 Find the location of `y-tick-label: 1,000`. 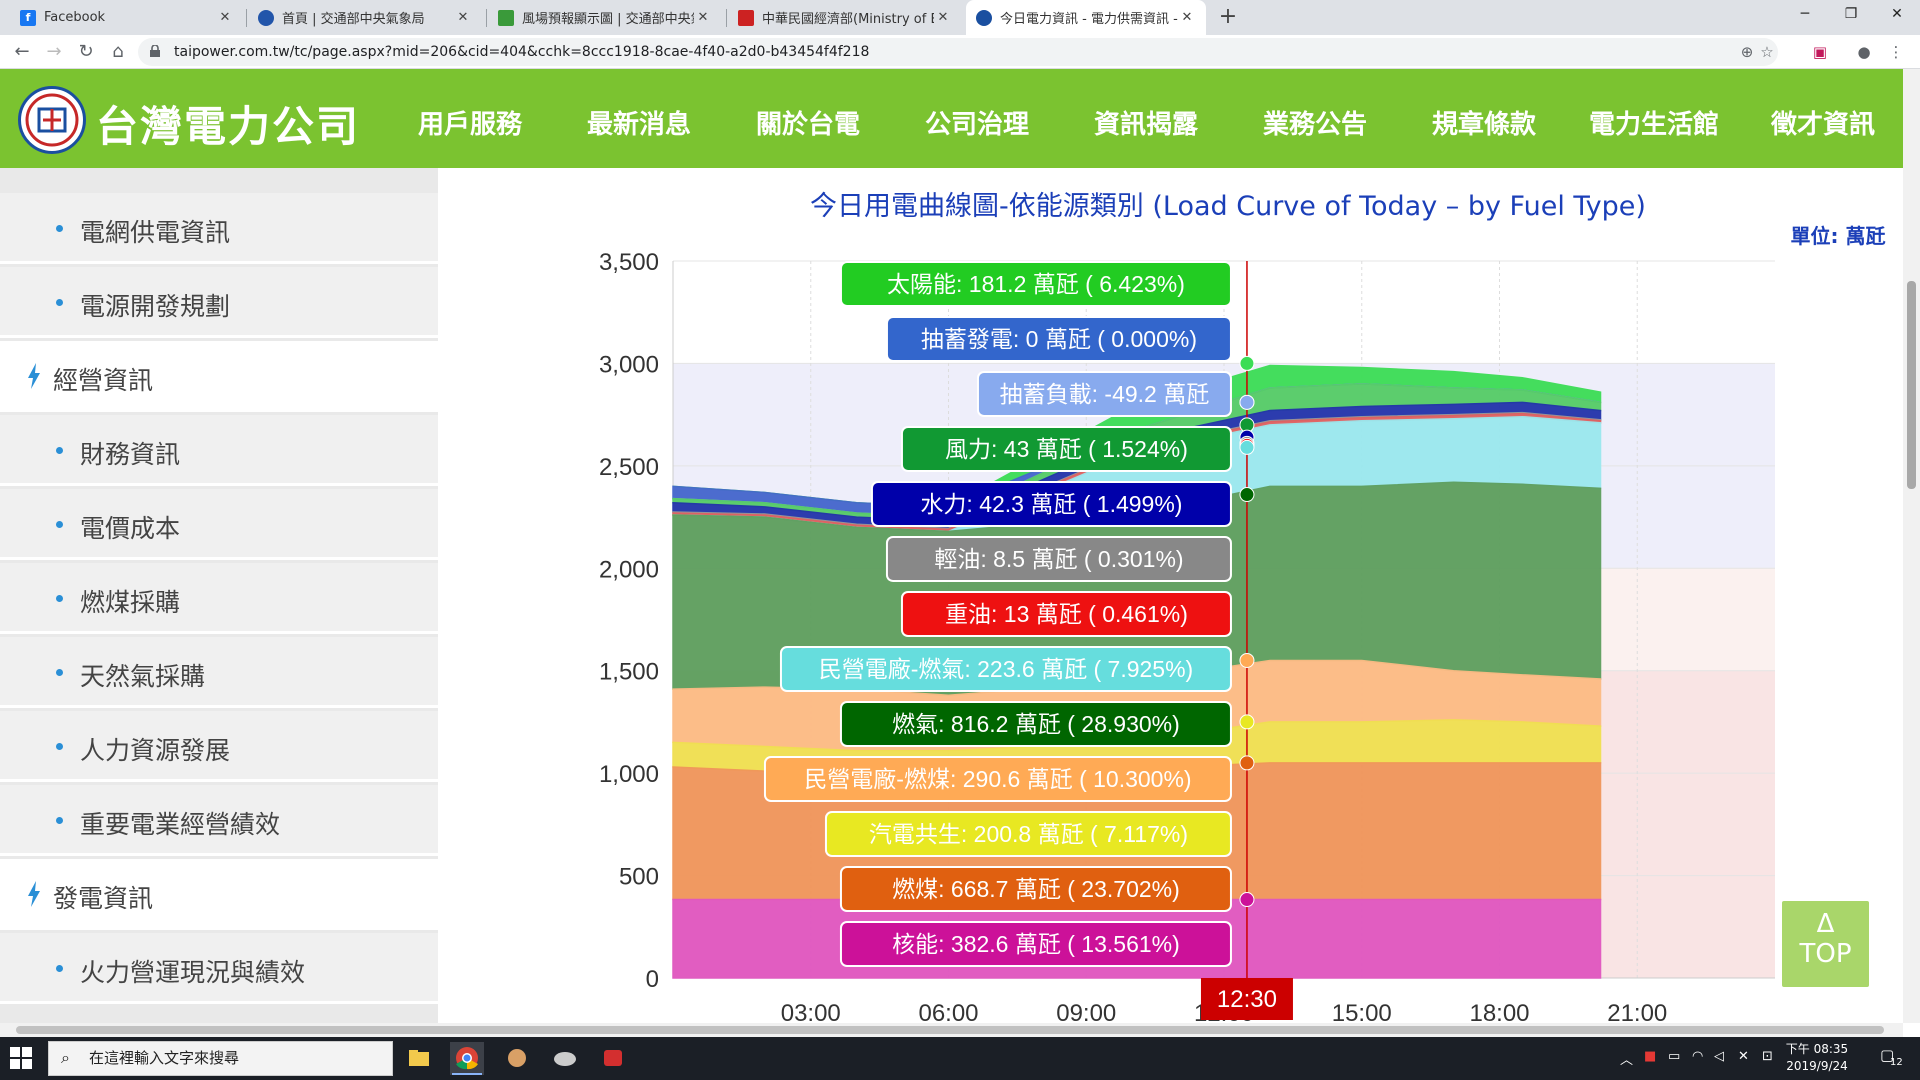

y-tick-label: 1,000 is located at coordinates (629, 774).